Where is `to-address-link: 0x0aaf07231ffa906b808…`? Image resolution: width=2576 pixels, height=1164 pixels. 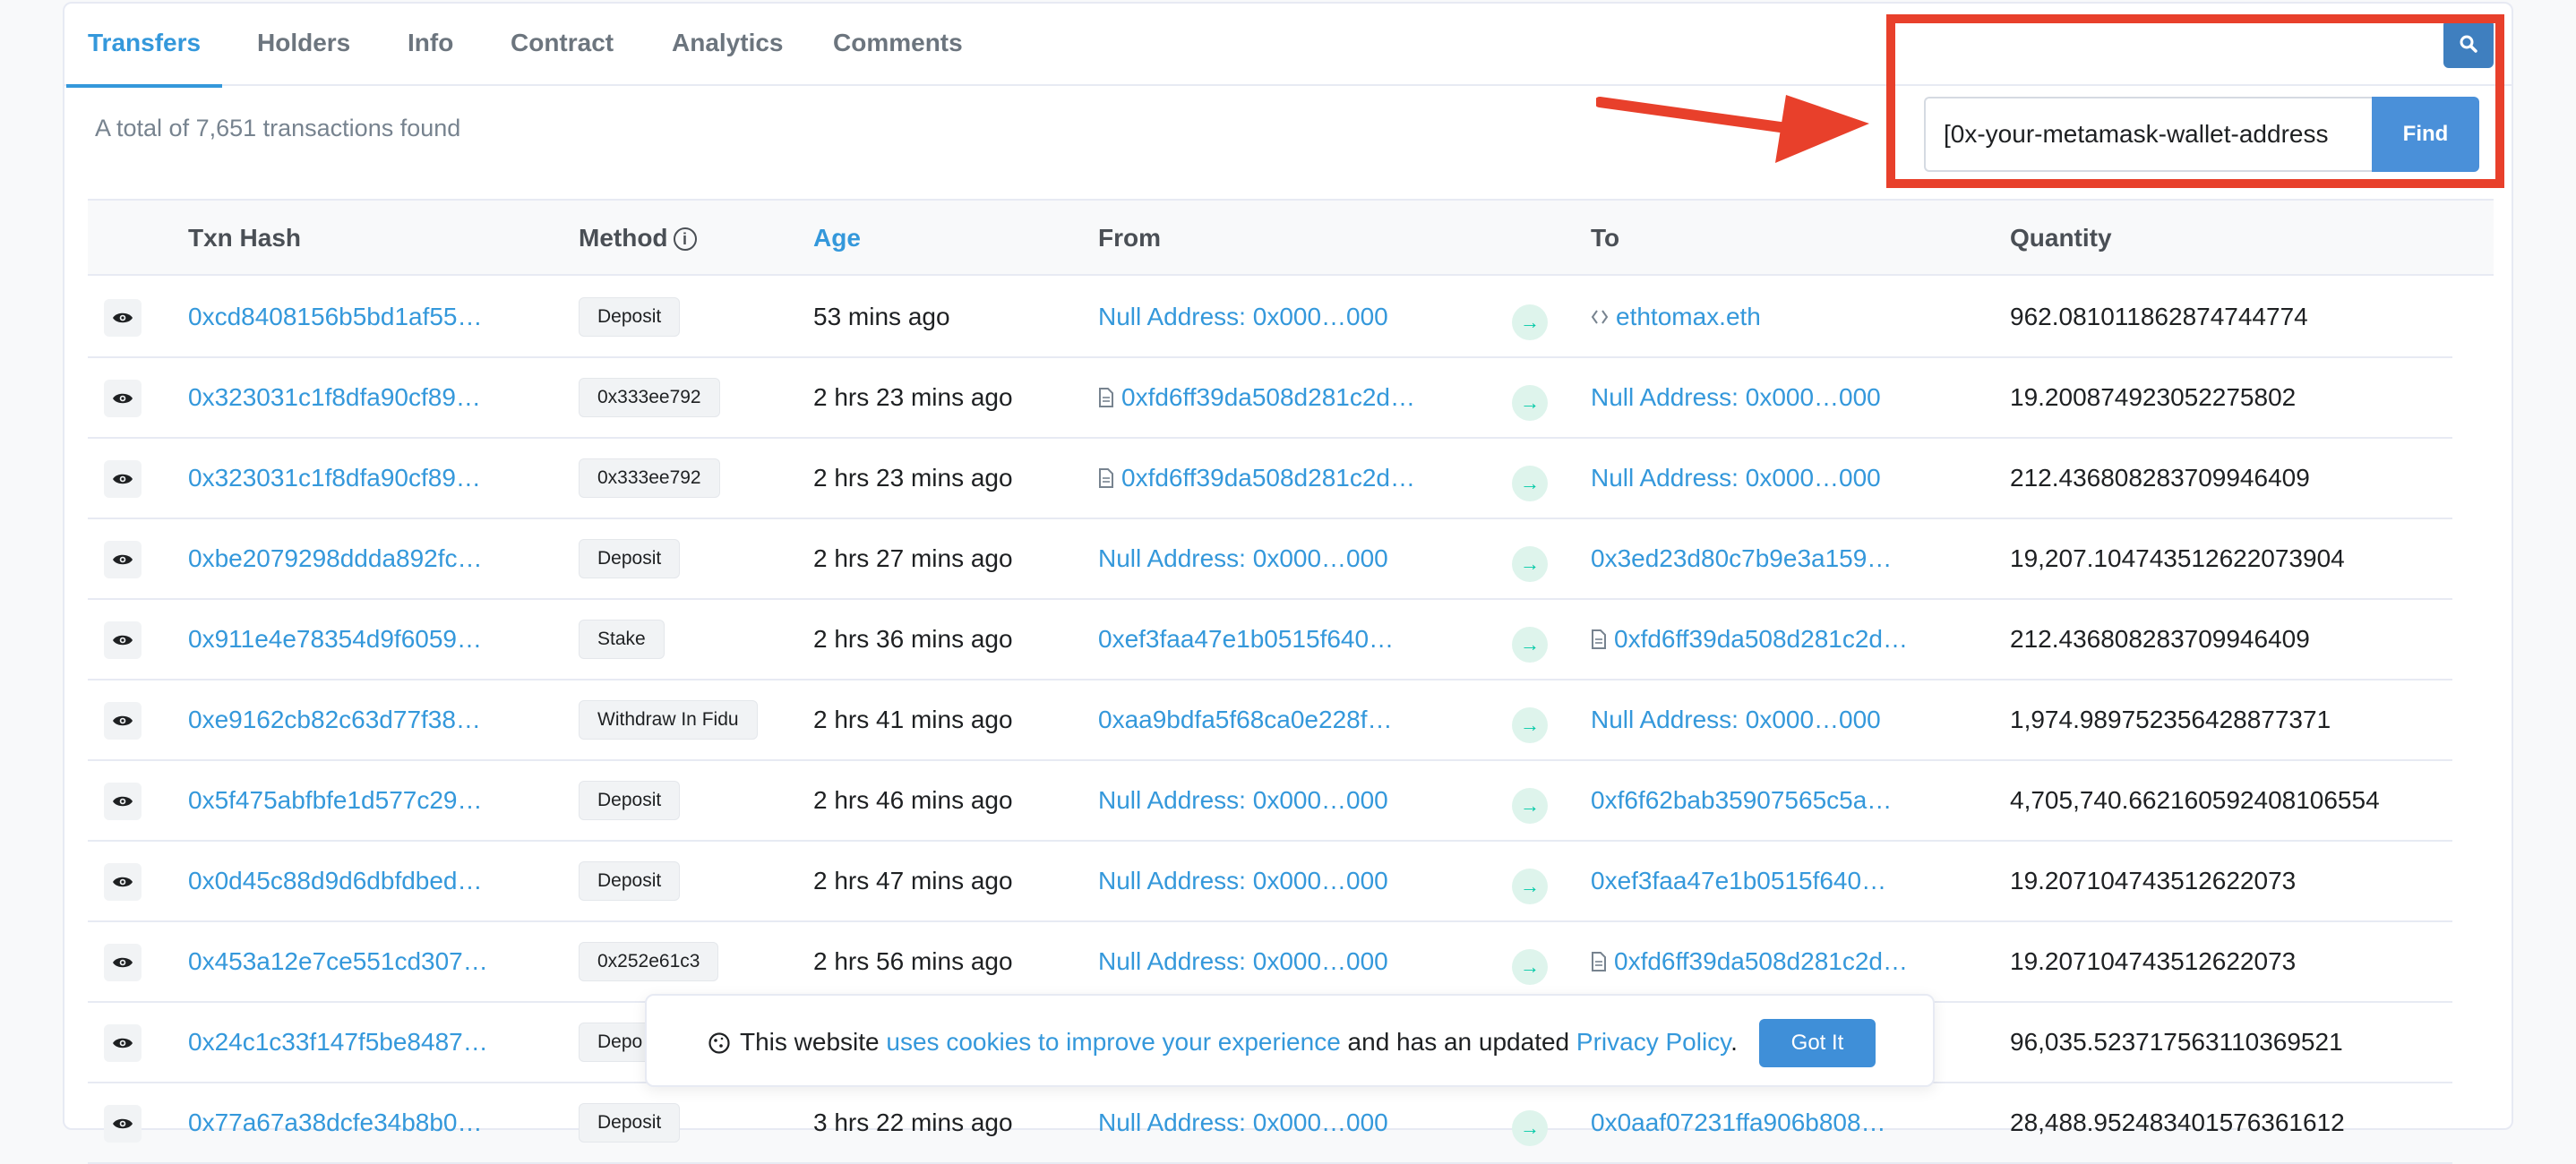 to-address-link: 0x0aaf07231ffa906b808… is located at coordinates (1738, 1122).